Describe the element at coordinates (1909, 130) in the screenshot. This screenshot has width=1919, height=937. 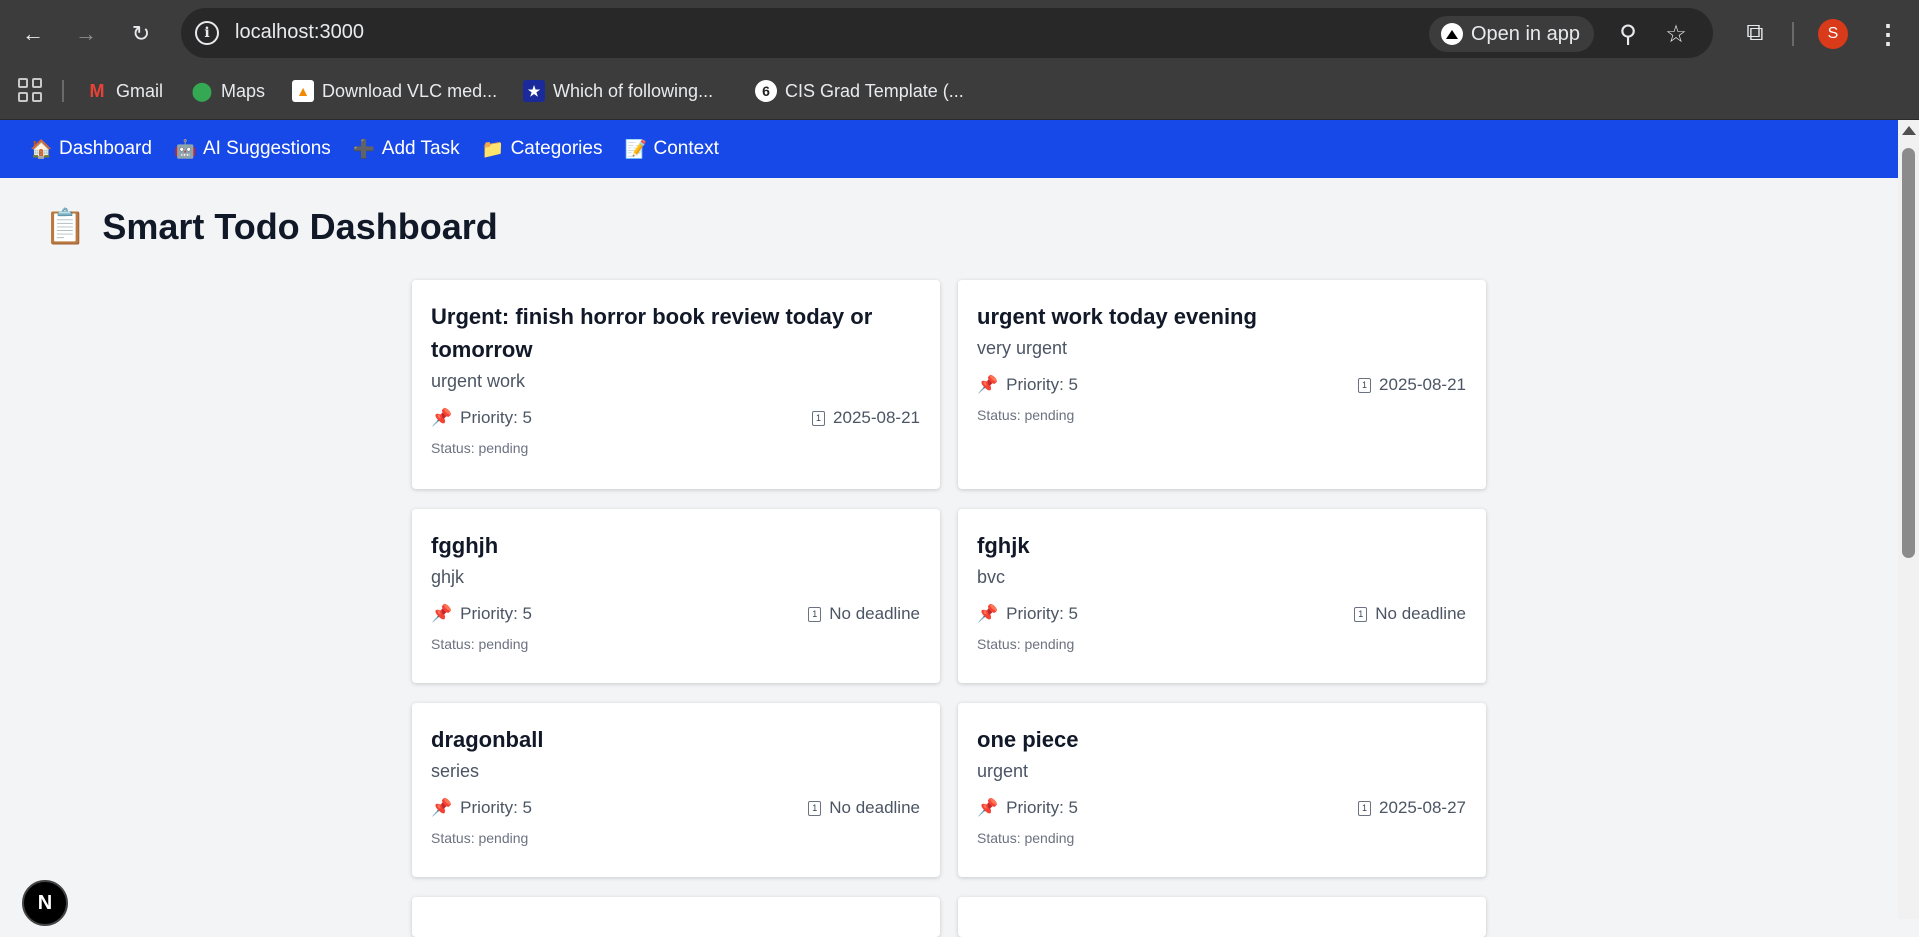
I see `scroll-up-arrow-icon` at that location.